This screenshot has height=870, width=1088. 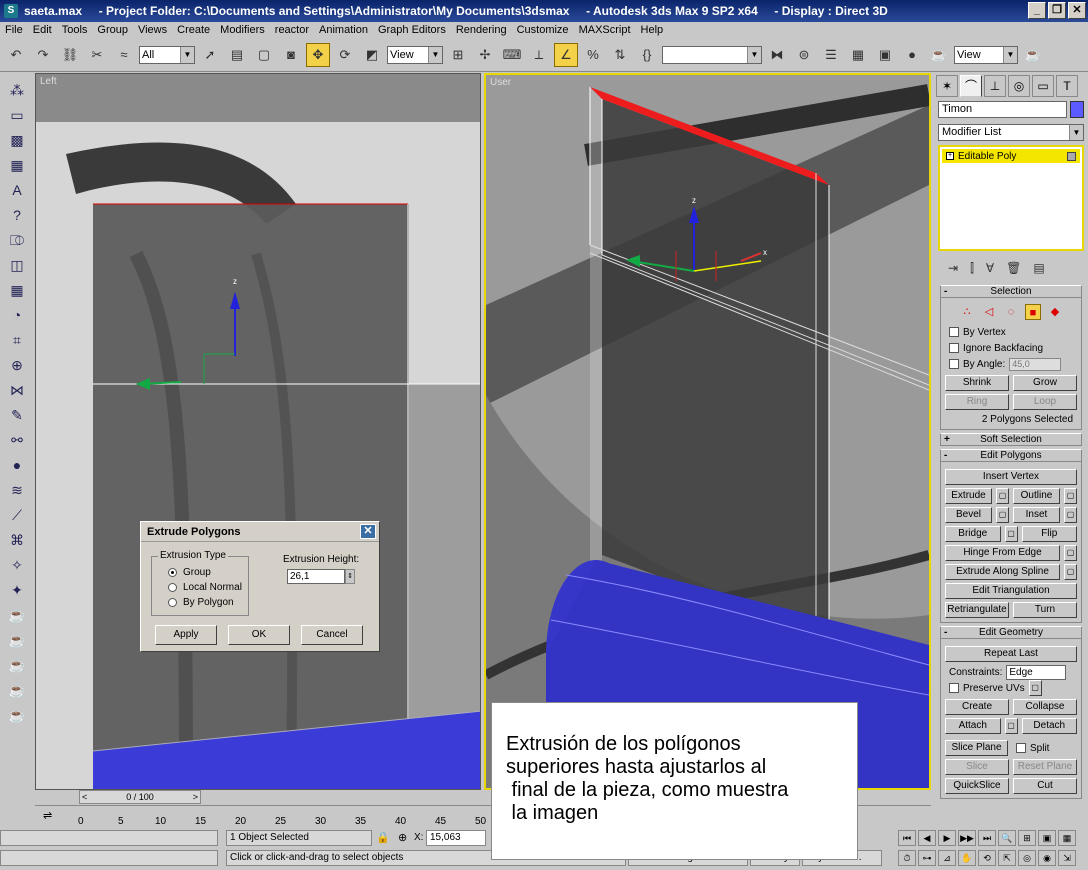 What do you see at coordinates (1019, 86) in the screenshot?
I see `motion-tab-icon: ◎` at bounding box center [1019, 86].